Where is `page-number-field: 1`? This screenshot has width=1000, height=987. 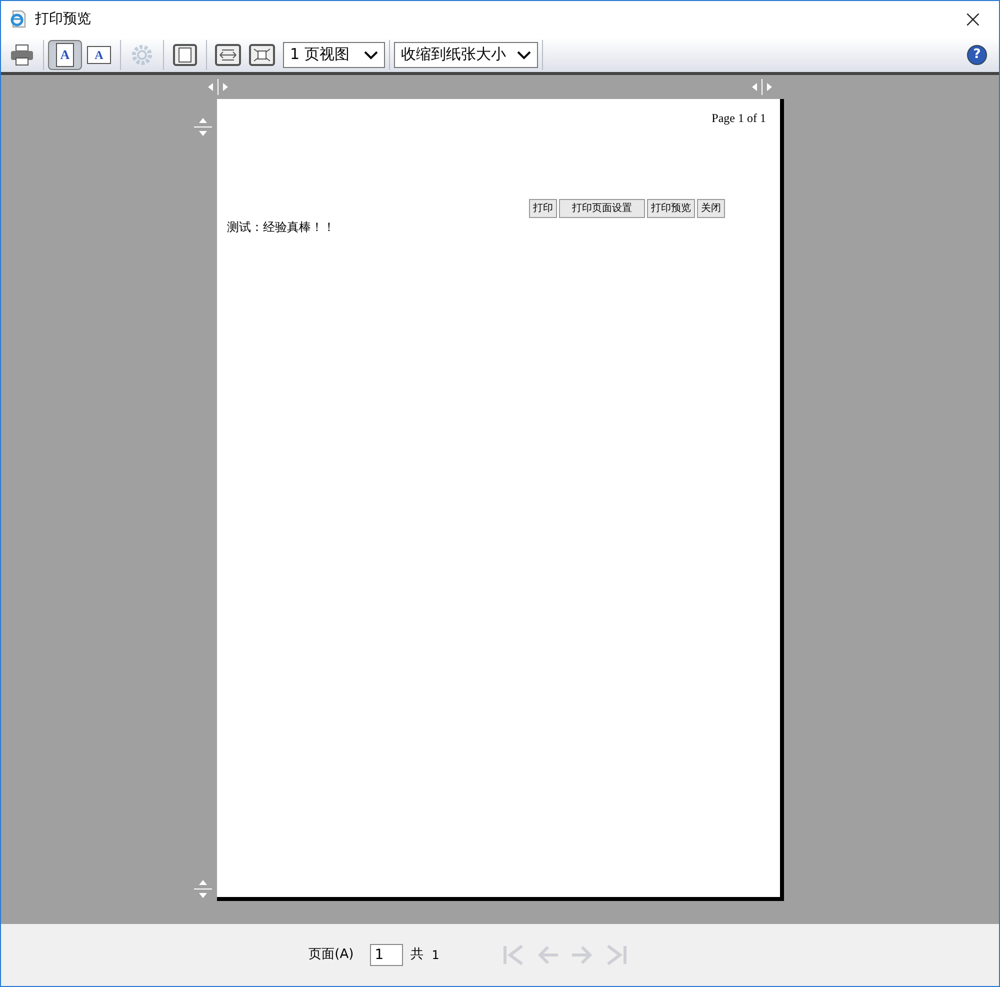 page-number-field: 1 is located at coordinates (386, 955).